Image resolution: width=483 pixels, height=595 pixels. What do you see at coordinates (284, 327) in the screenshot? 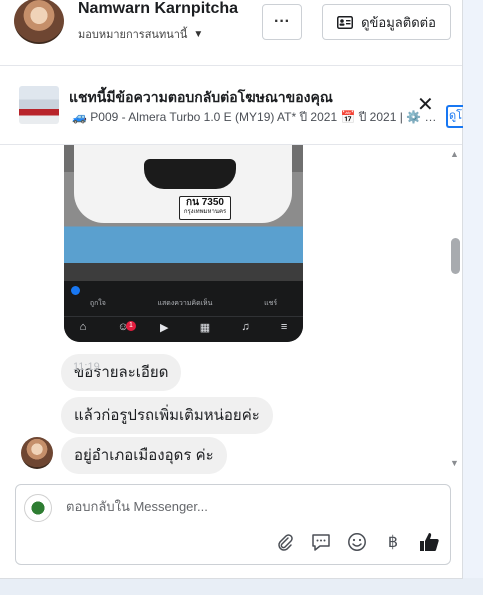
I see `menu-icon: ≡` at bounding box center [284, 327].